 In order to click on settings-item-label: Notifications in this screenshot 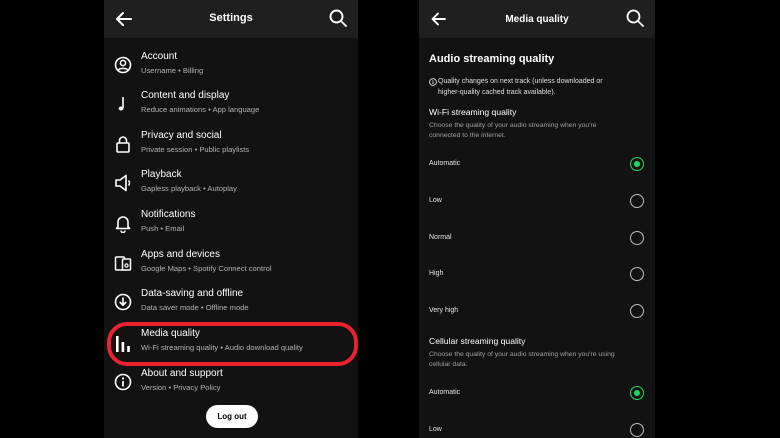, I will do `click(168, 214)`.